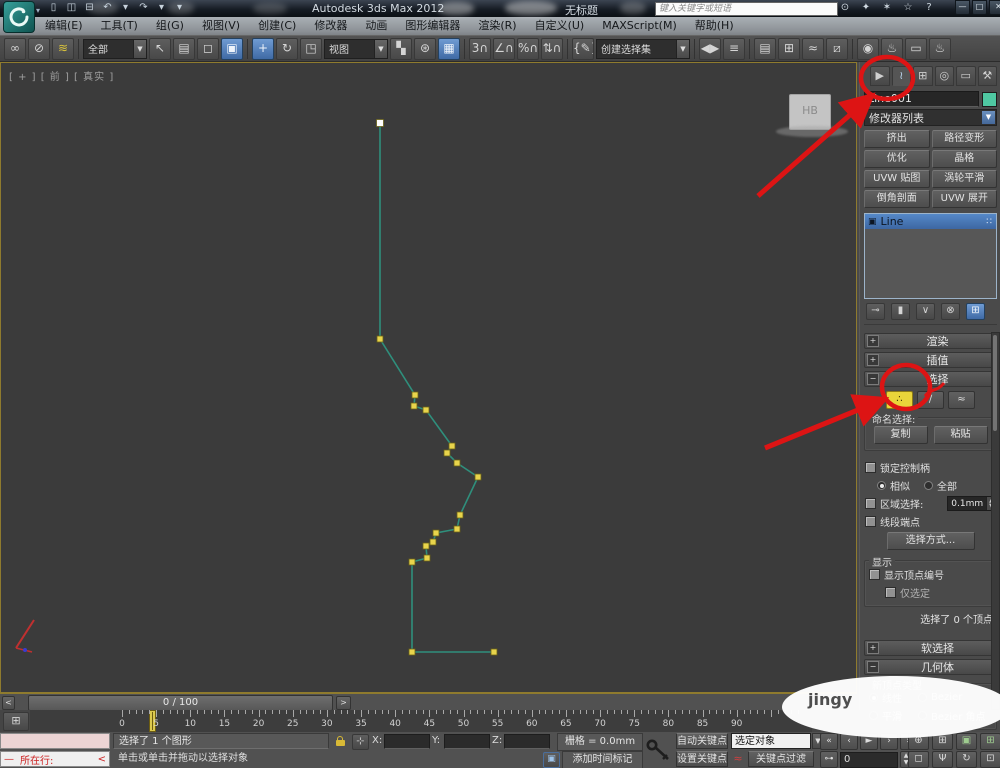 Image resolution: width=1000 pixels, height=768 pixels. Describe the element at coordinates (870, 521) in the screenshot. I see `segment-end-checkbox` at that location.